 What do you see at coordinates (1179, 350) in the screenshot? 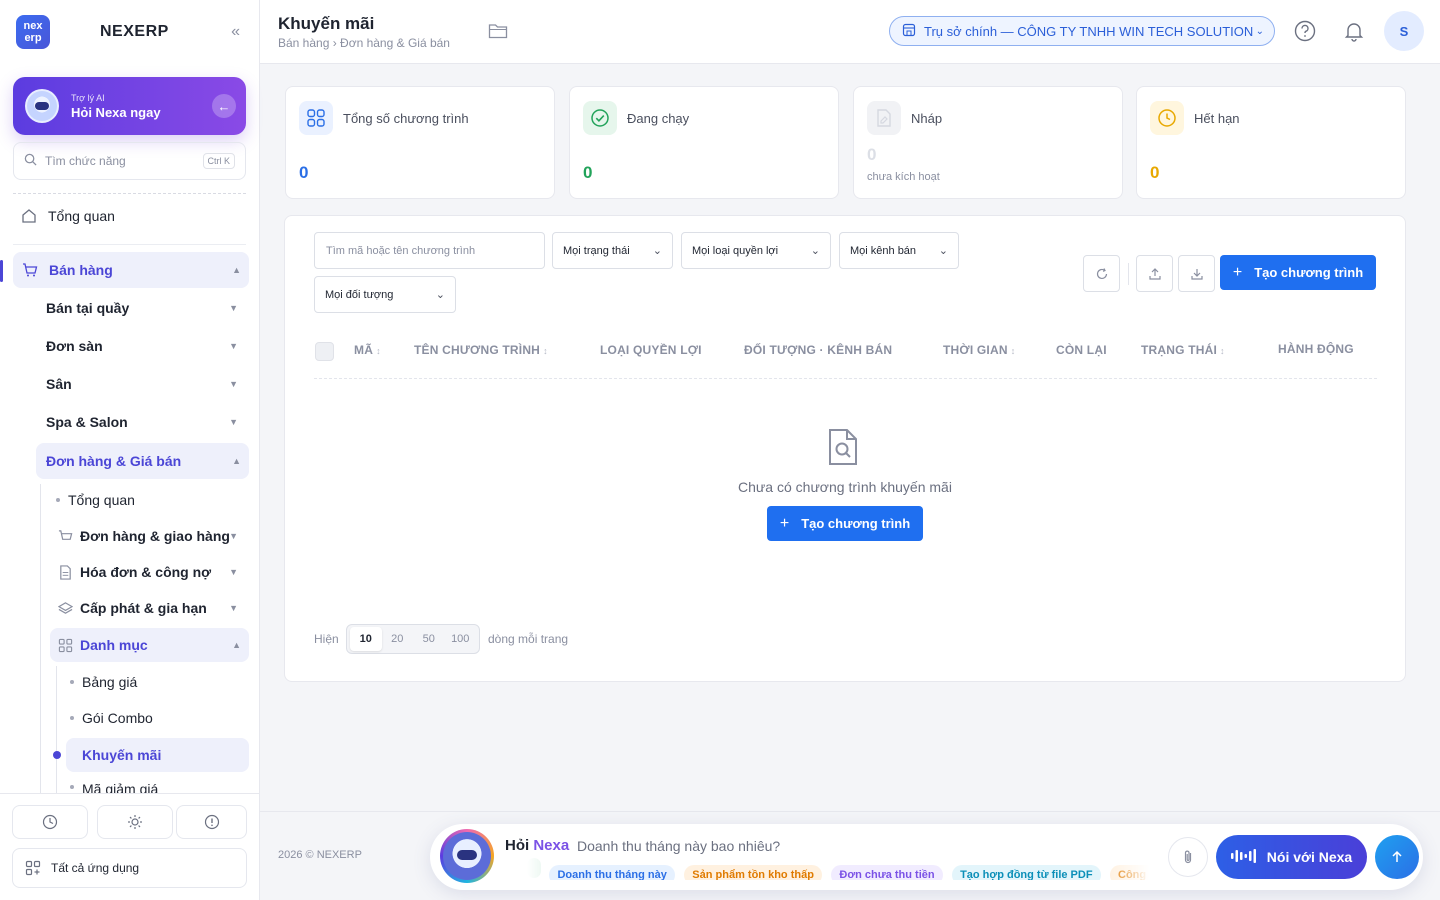
I see `column-header-label: TRẠNG THÁI` at bounding box center [1179, 350].